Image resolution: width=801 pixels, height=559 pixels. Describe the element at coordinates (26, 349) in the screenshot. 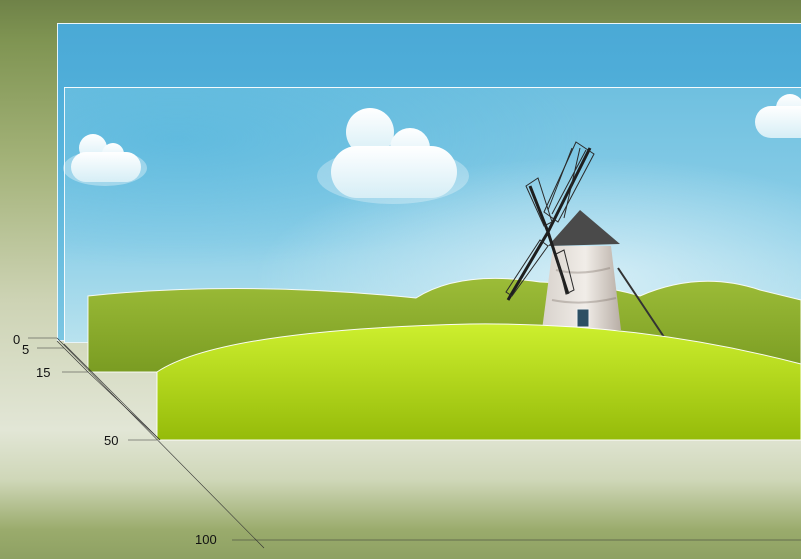

I see `depth-label-5: 5` at that location.